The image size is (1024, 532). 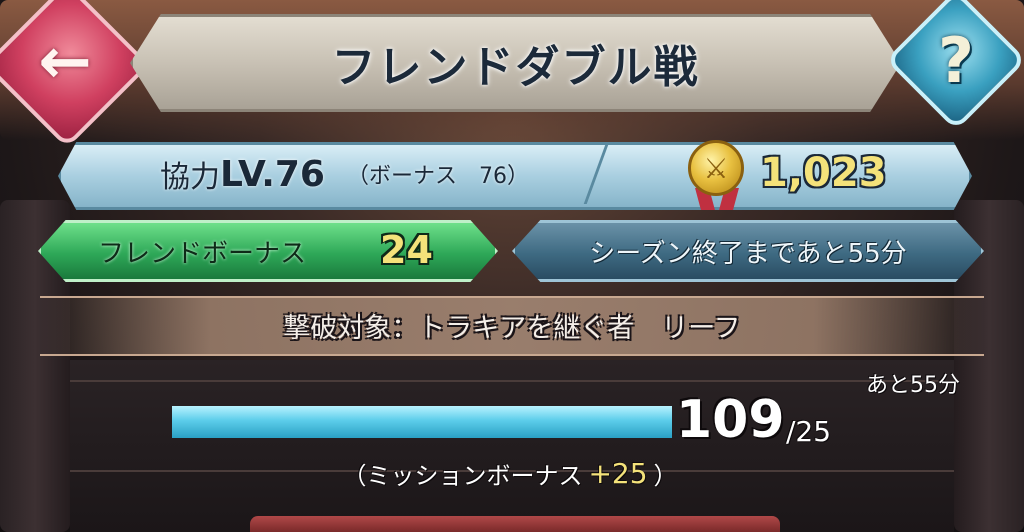 What do you see at coordinates (462, 475) in the screenshot?
I see `mission-bonus-prefix: （ミッションボーナス` at bounding box center [462, 475].